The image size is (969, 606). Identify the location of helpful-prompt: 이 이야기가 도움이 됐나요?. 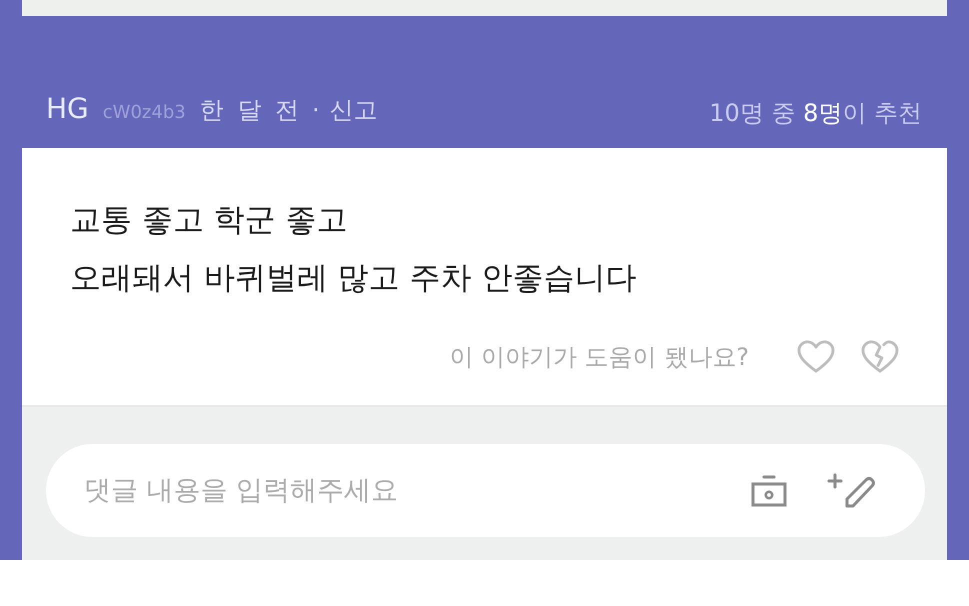
(599, 357).